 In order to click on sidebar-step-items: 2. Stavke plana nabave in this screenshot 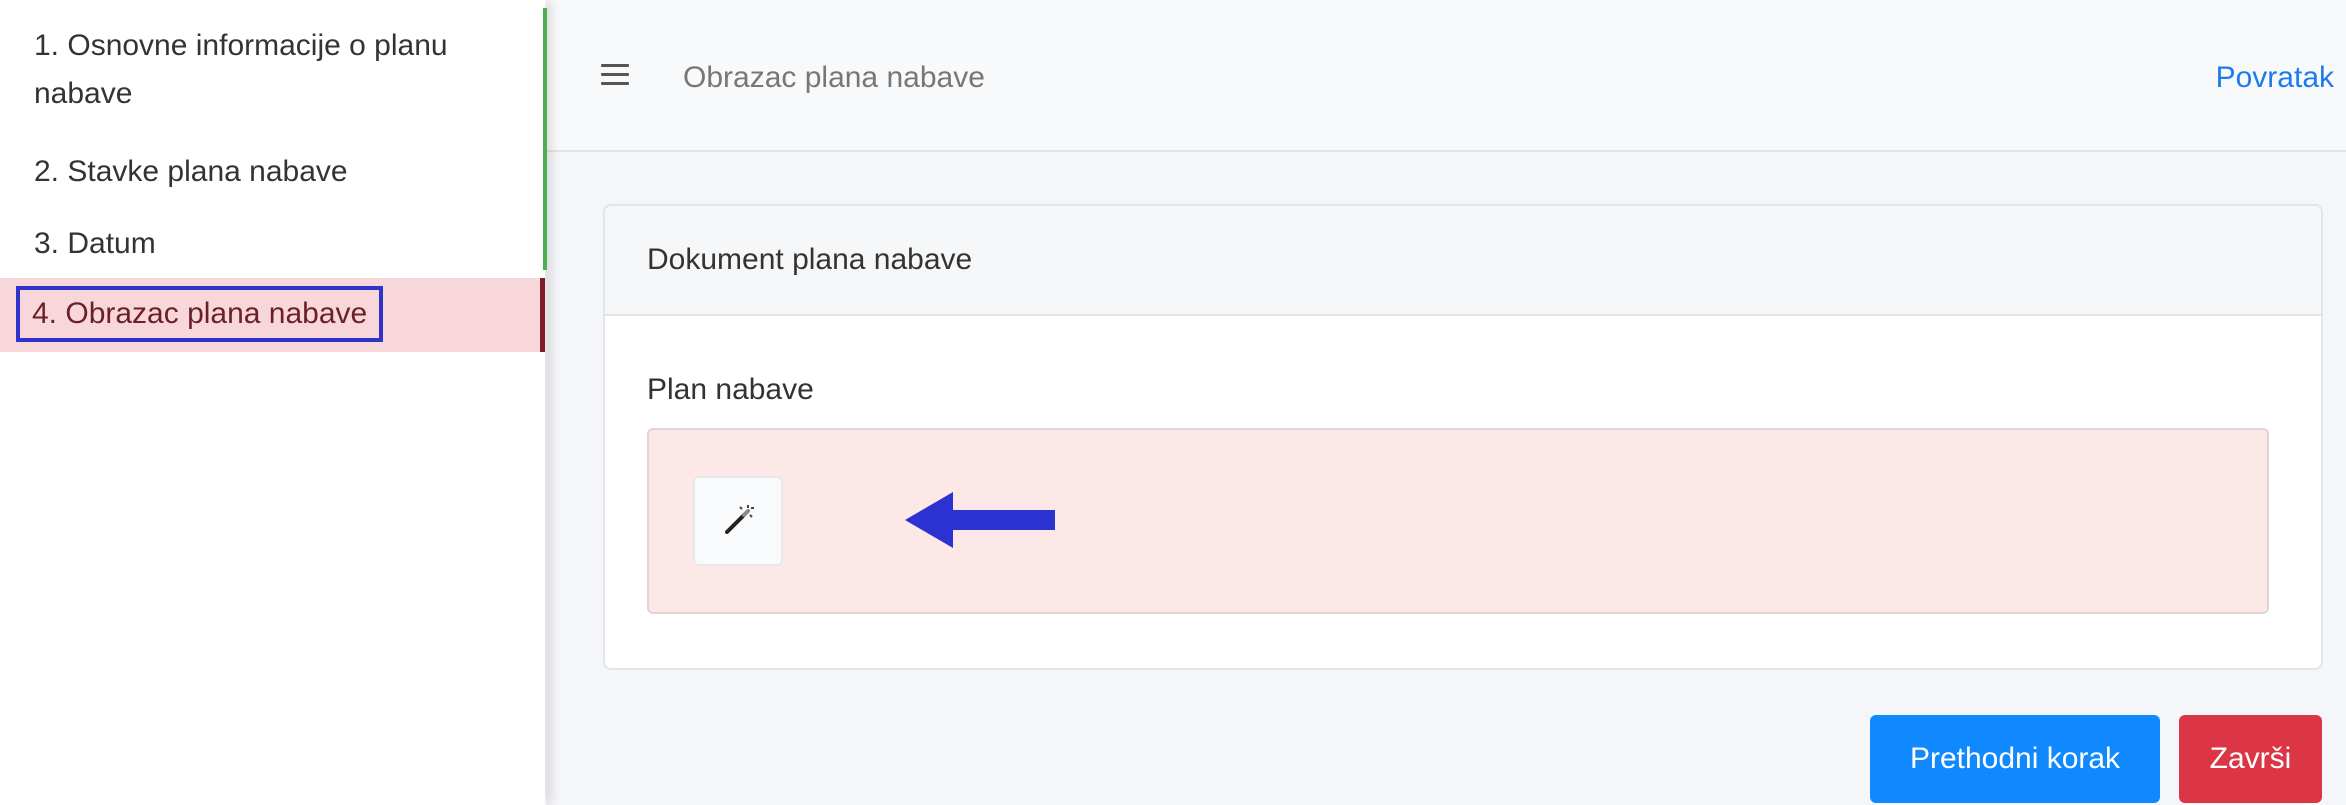, I will do `click(272, 172)`.